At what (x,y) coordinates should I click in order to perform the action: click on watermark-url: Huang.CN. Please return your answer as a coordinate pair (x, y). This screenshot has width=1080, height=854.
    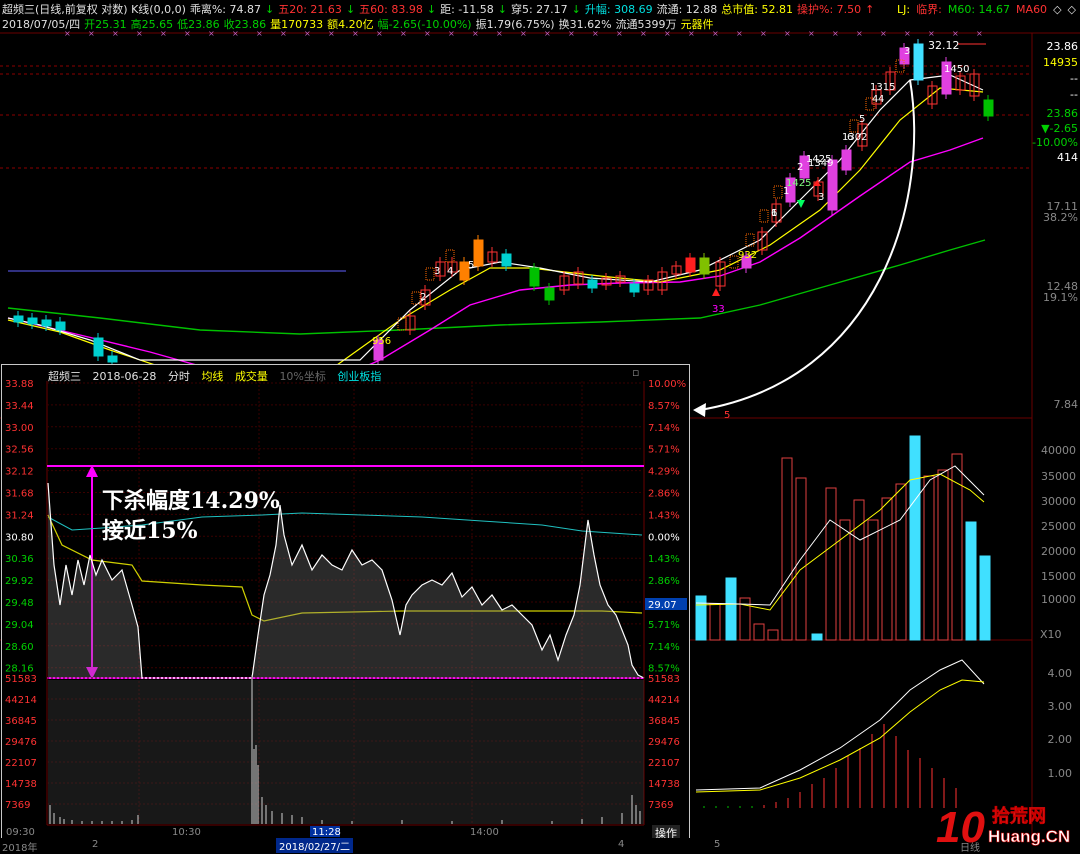
    Looking at the image, I should click on (1029, 836).